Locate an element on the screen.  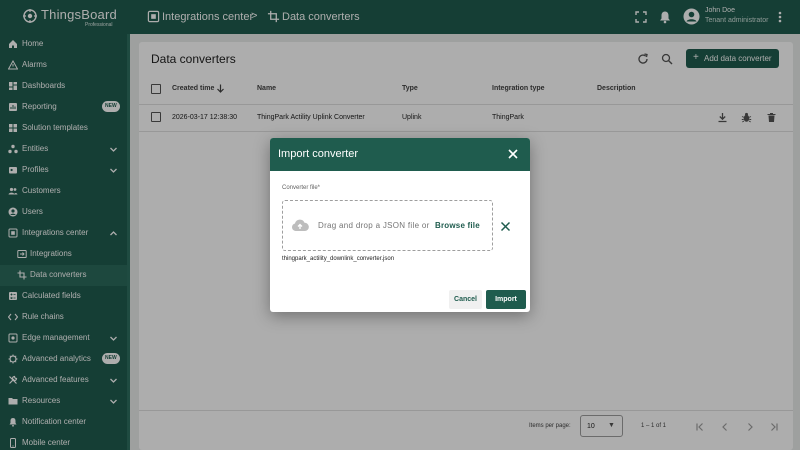
drop-instructions: Drag and drop a JSON file or is located at coordinates (374, 225).